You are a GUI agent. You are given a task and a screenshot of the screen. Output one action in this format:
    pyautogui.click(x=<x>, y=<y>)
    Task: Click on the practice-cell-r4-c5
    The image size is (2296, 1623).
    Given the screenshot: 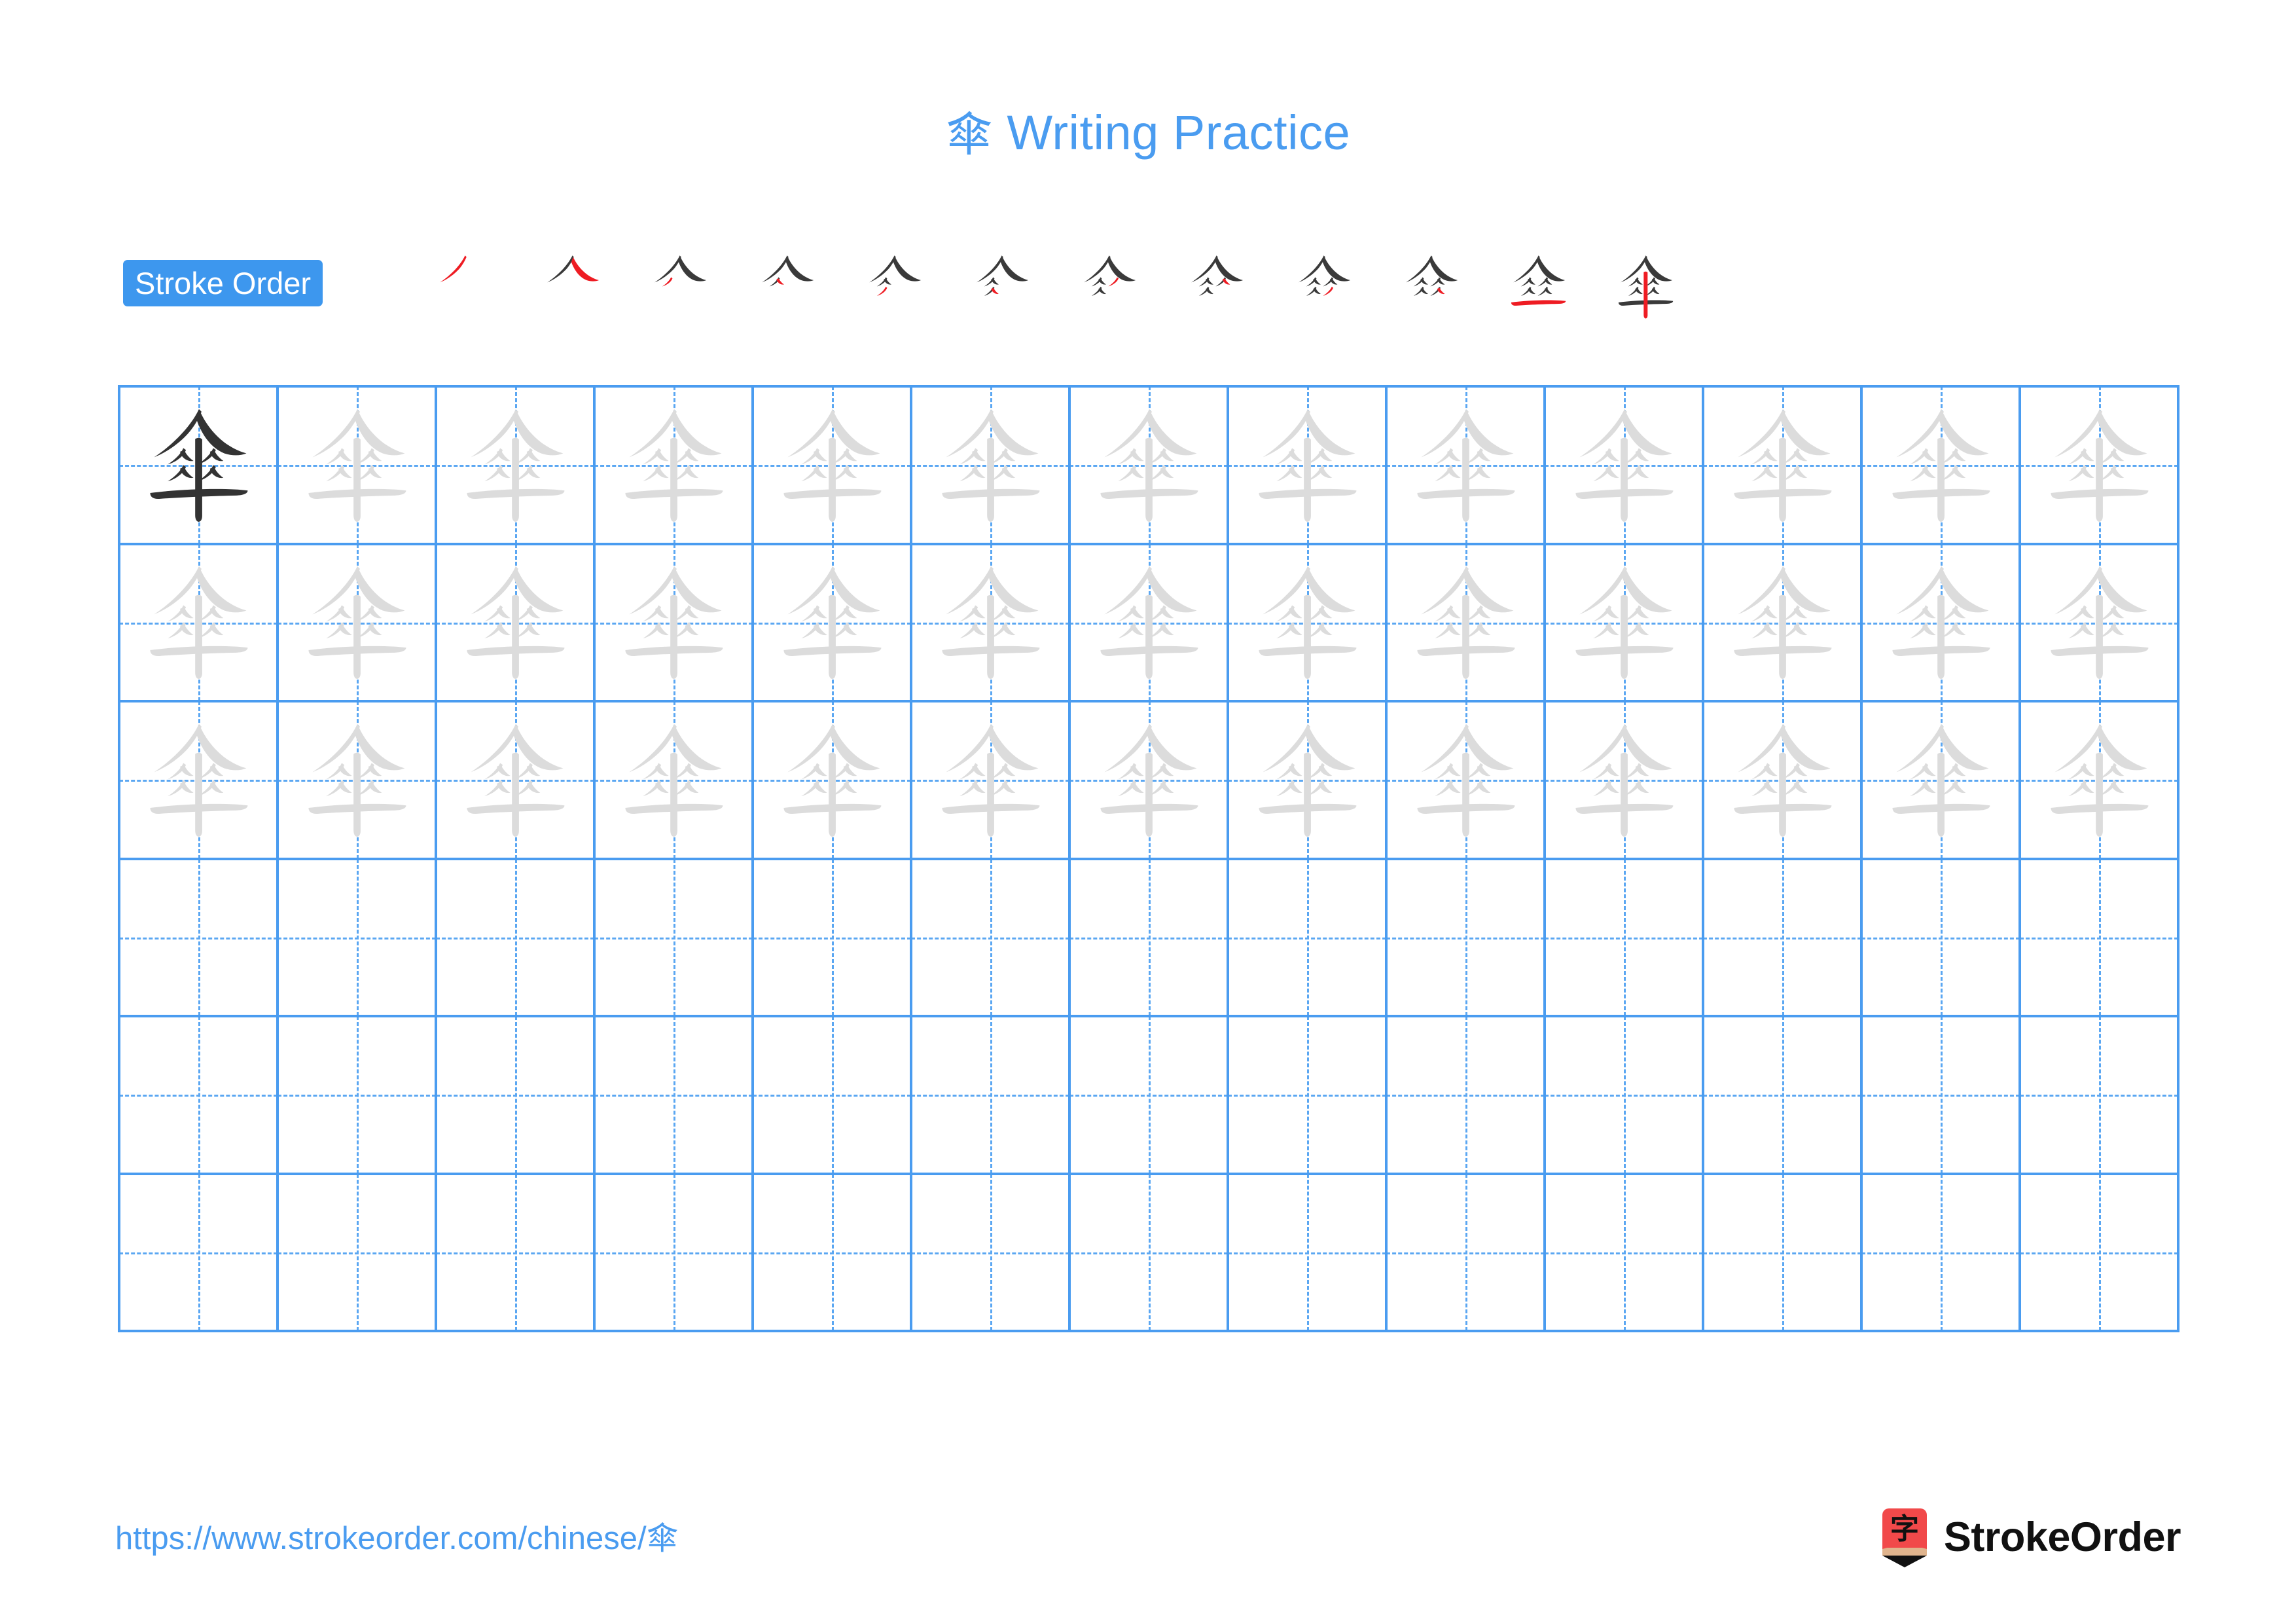 What is the action you would take?
    pyautogui.click(x=833, y=938)
    